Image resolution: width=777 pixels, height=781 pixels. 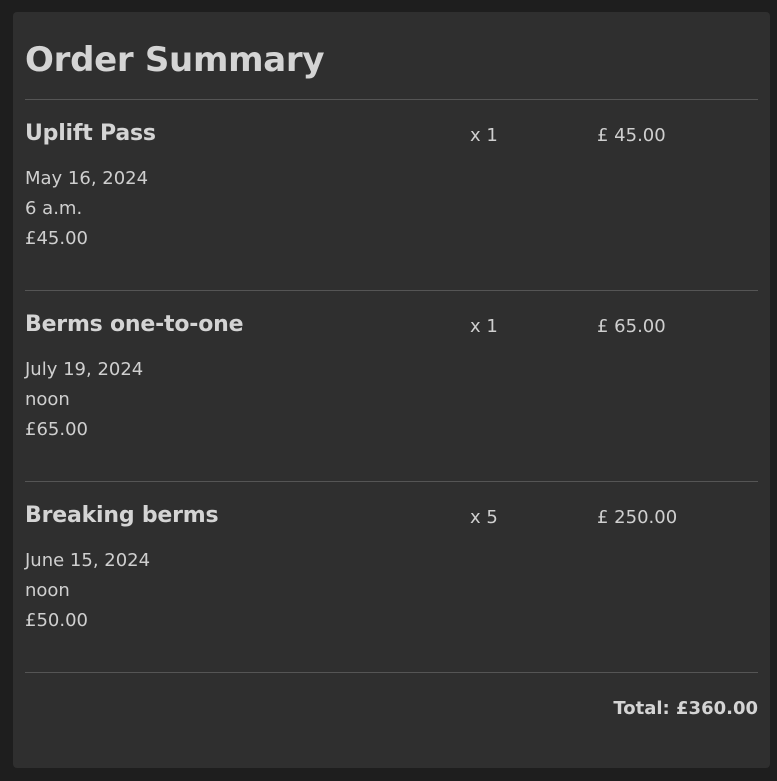 What do you see at coordinates (56, 429) in the screenshot?
I see `item-unit-price: £65.00` at bounding box center [56, 429].